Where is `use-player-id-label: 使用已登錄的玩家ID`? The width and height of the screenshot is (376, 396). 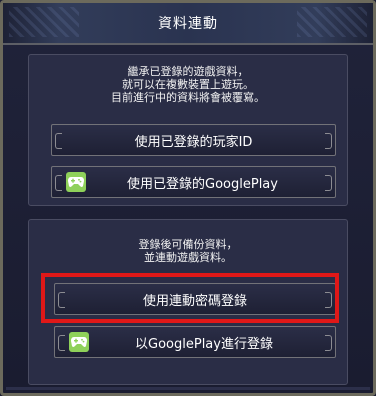 use-player-id-label: 使用已登錄的玩家ID is located at coordinates (193, 142).